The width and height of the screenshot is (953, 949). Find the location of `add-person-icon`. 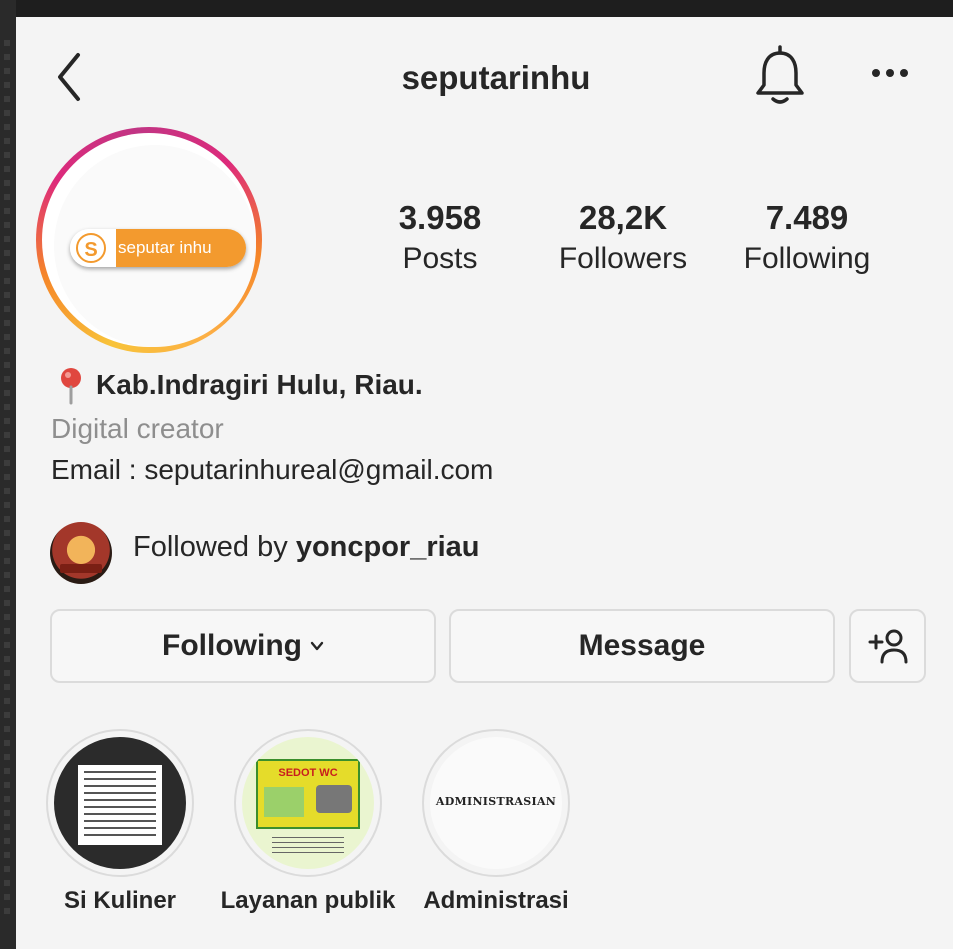

add-person-icon is located at coordinates (887, 646).